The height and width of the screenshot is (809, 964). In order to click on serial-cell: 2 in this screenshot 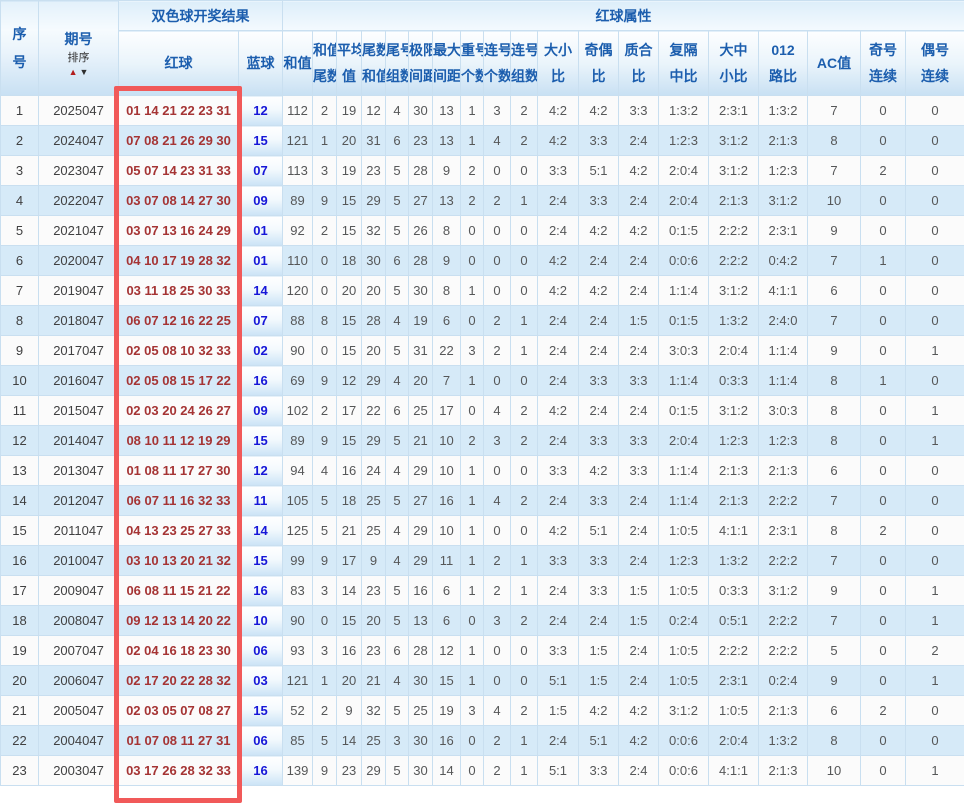, I will do `click(19, 140)`.